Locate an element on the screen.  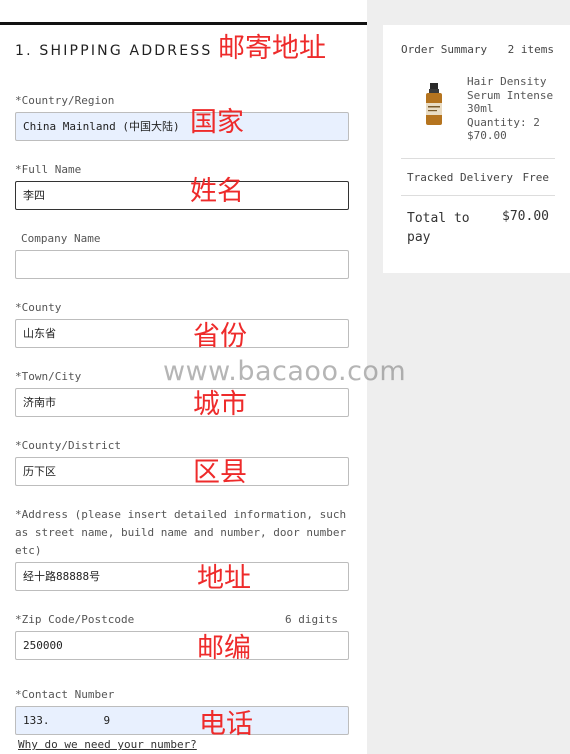
zip-hint: 6 digits is located at coordinates (311, 619).